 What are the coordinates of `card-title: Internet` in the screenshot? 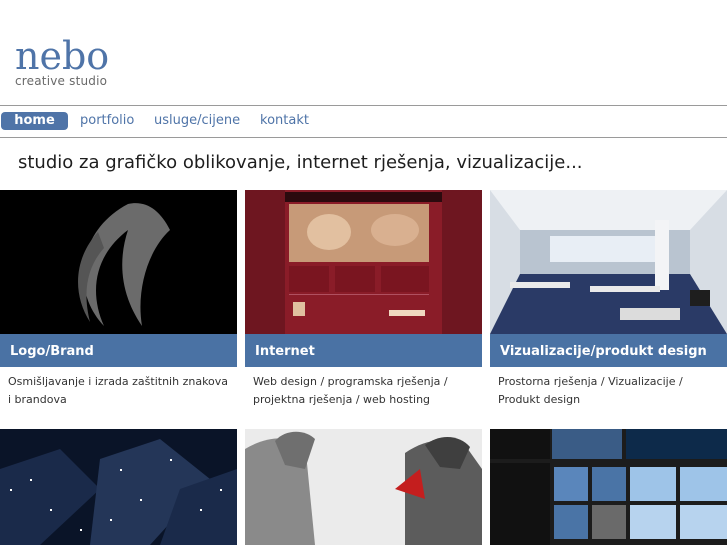 It's located at (363, 350).